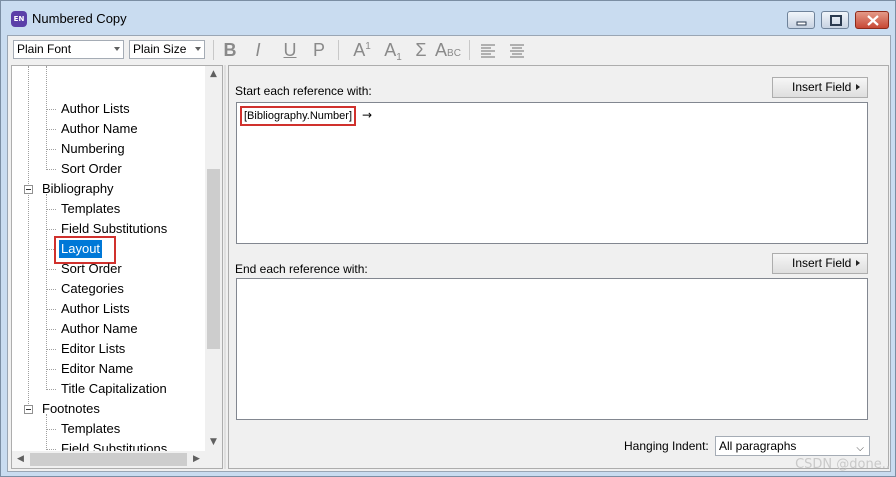 The image size is (896, 477). I want to click on start-insert-field-label: Insert Field, so click(822, 87).